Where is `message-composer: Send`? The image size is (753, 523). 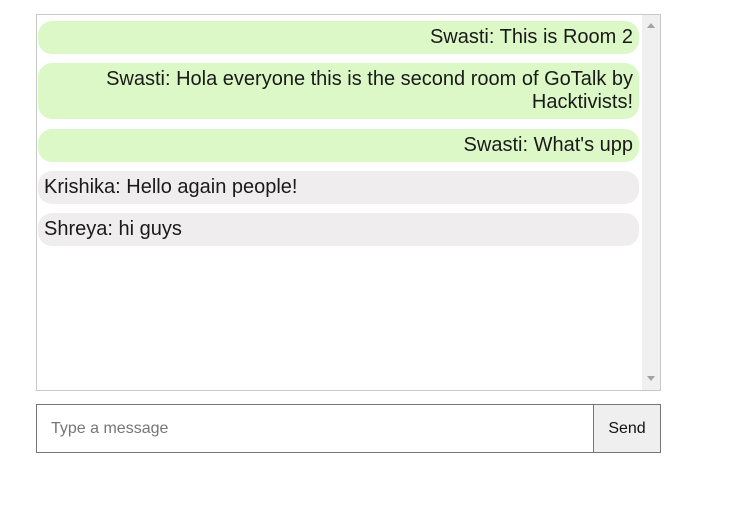 message-composer: Send is located at coordinates (348, 428).